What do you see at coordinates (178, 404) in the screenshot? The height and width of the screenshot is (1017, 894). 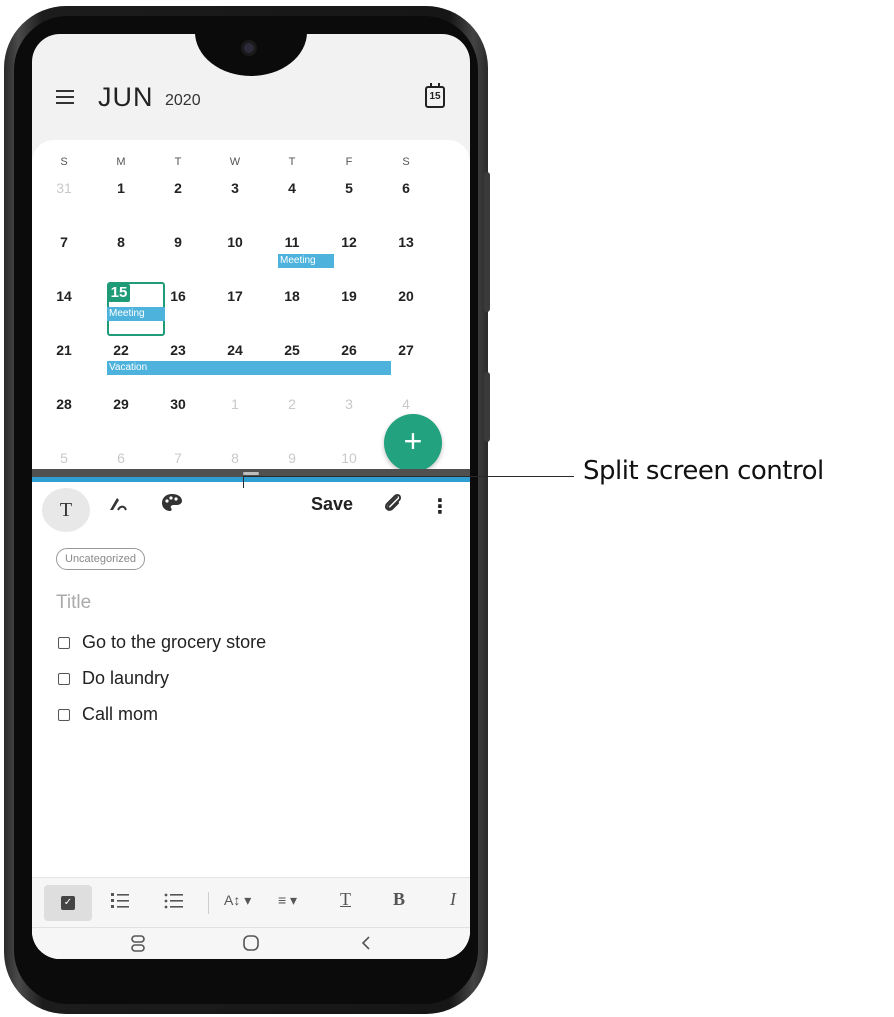 I see `calendar-day: 30` at bounding box center [178, 404].